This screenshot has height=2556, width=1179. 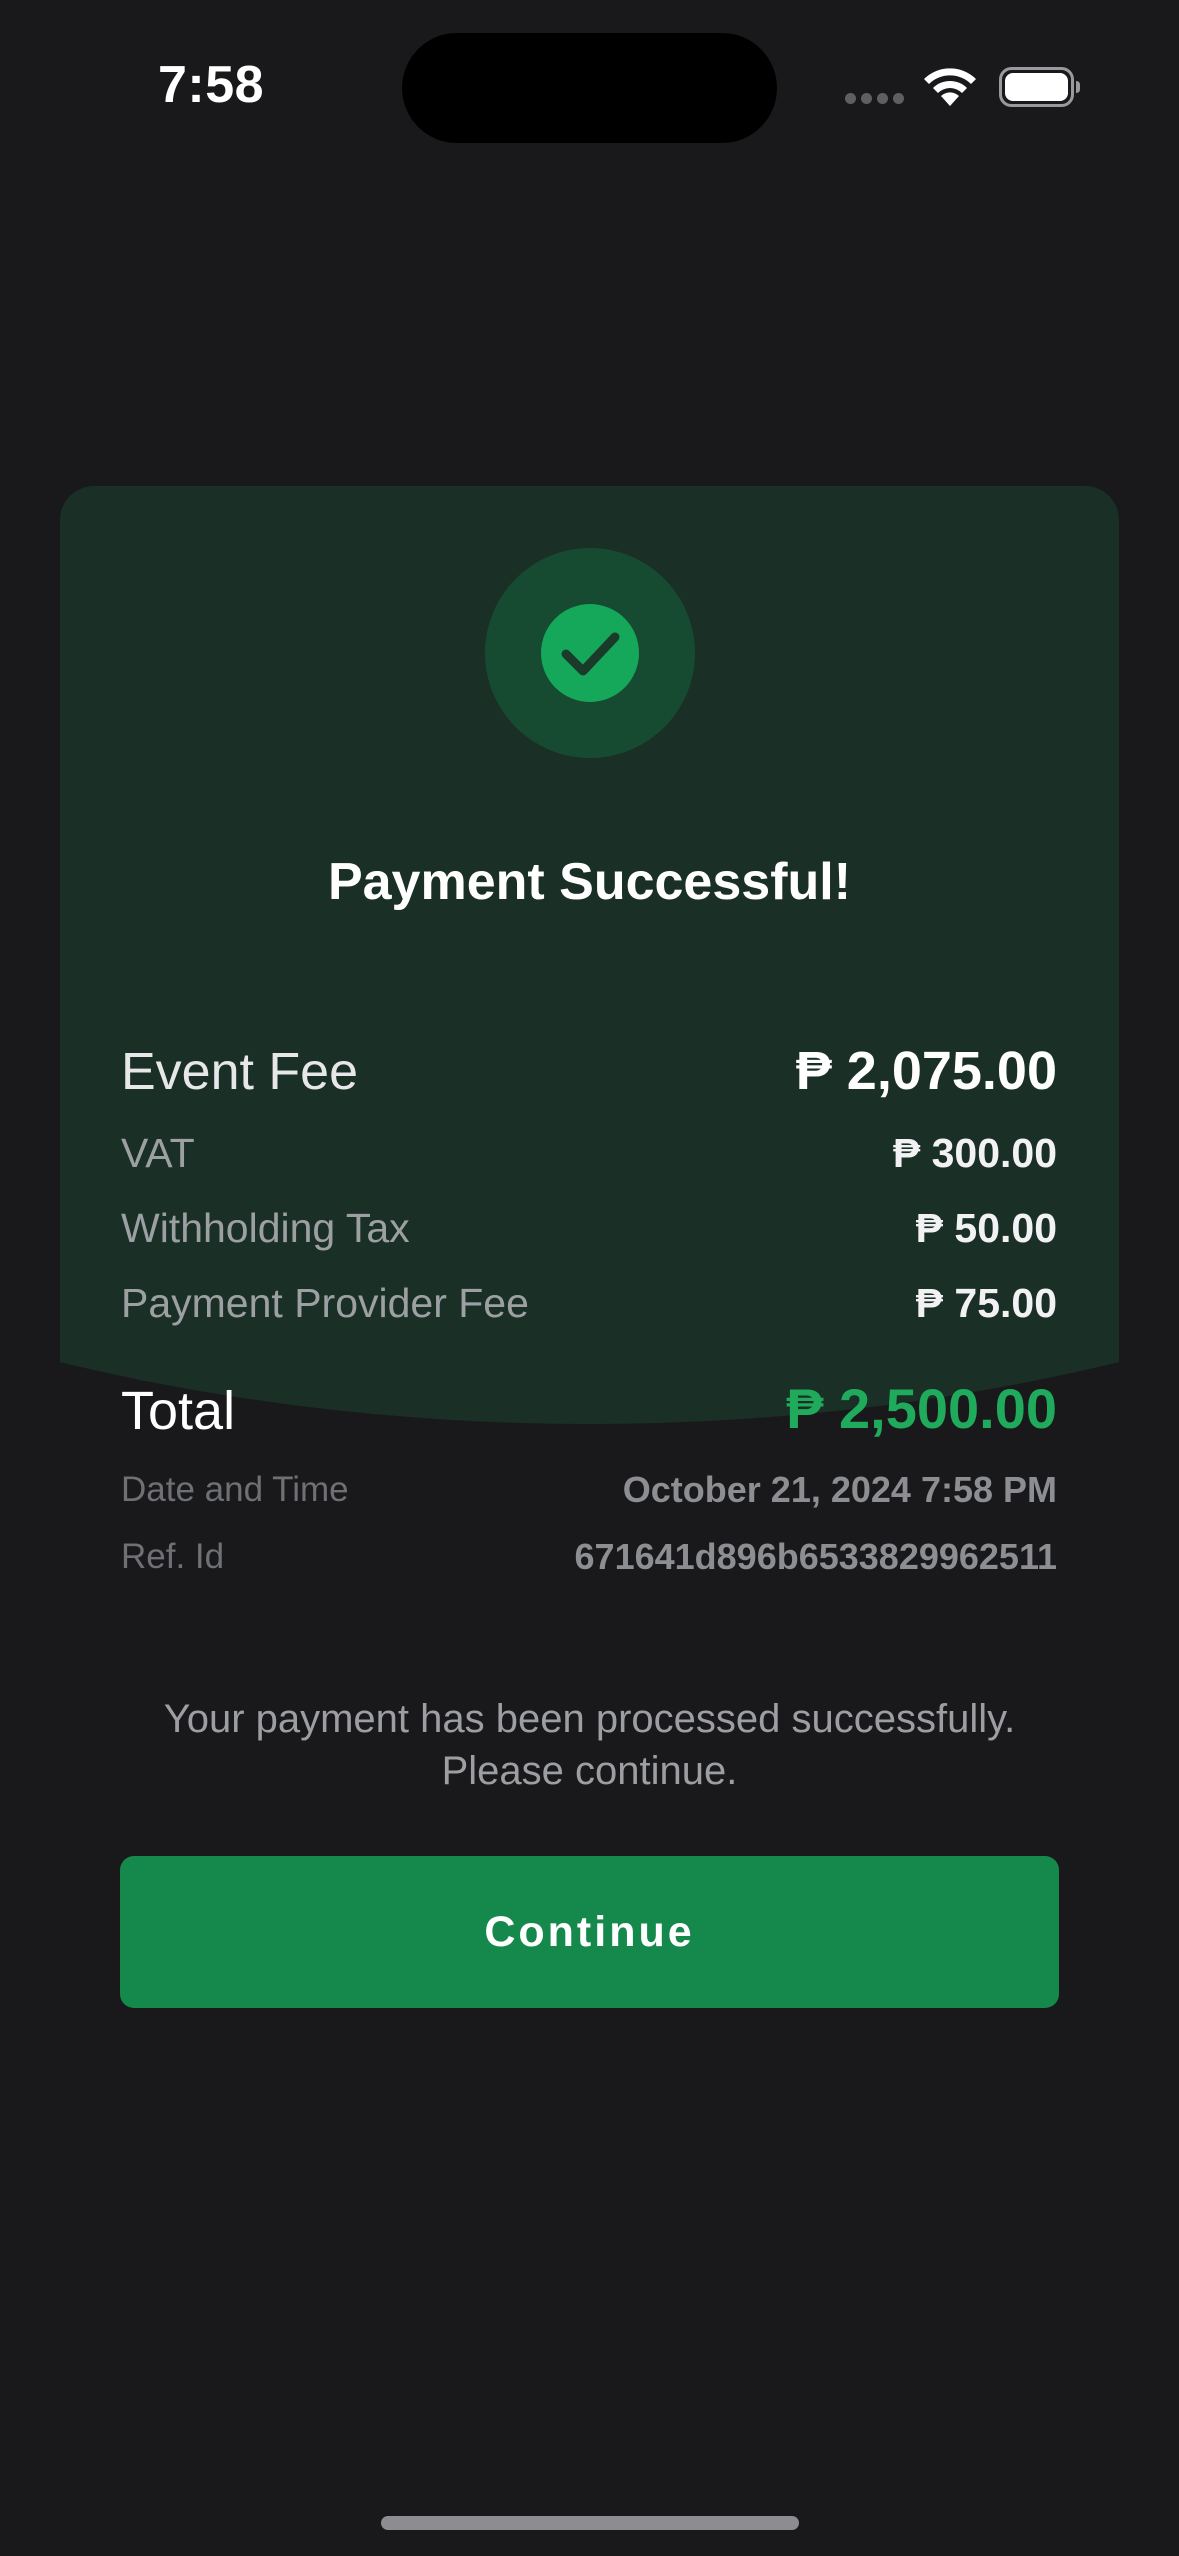 What do you see at coordinates (589, 1771) in the screenshot?
I see `success-message-line2: Please continue.` at bounding box center [589, 1771].